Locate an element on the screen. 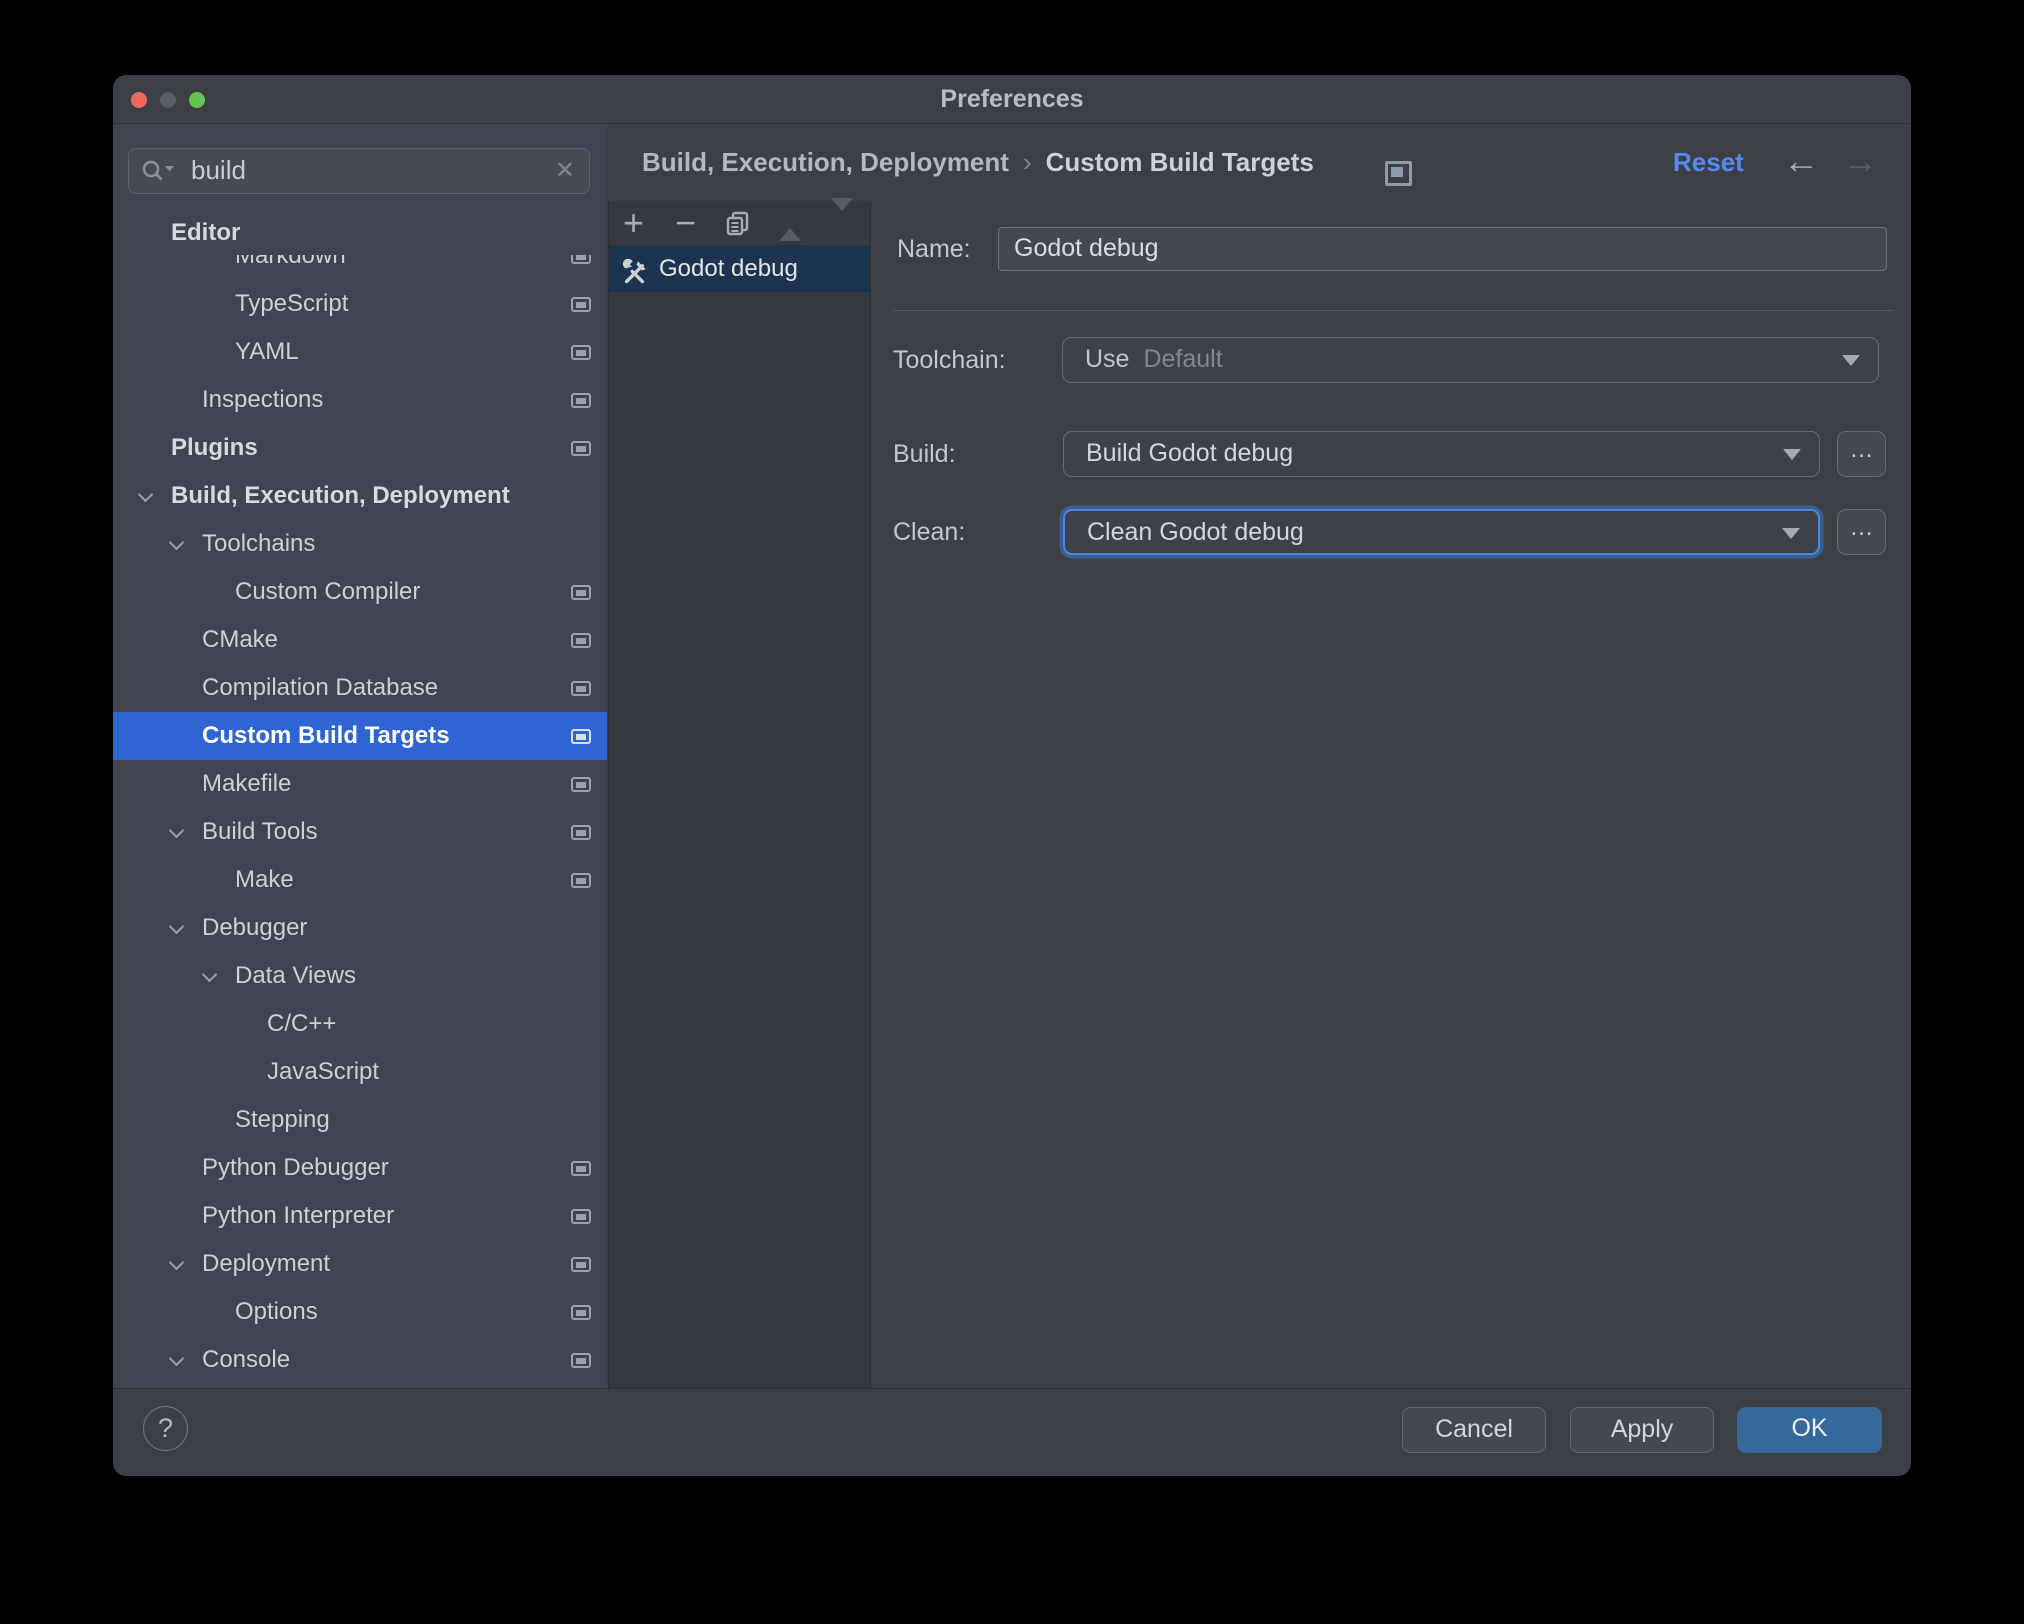 This screenshot has height=1624, width=2024. help-button: ? is located at coordinates (165, 1428).